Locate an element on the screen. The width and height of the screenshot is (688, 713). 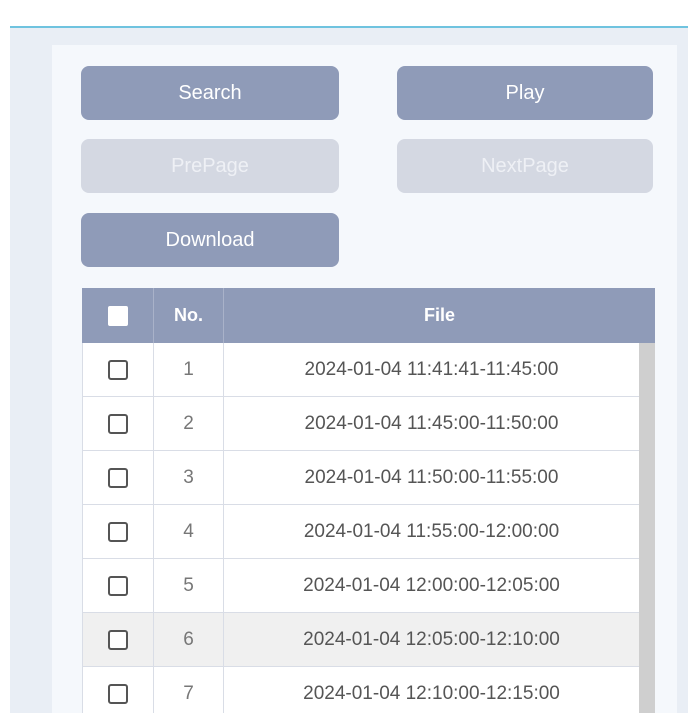
play-button: Play is located at coordinates (525, 93).